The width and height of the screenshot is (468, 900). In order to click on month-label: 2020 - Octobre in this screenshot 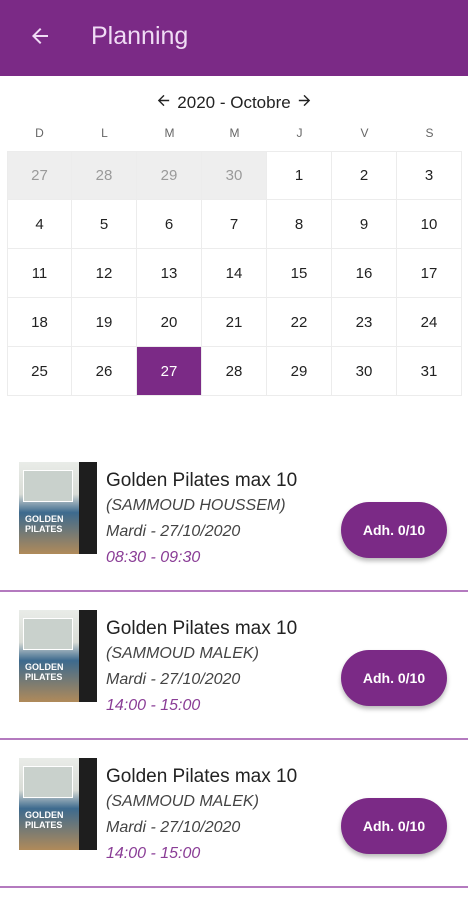, I will do `click(234, 102)`.